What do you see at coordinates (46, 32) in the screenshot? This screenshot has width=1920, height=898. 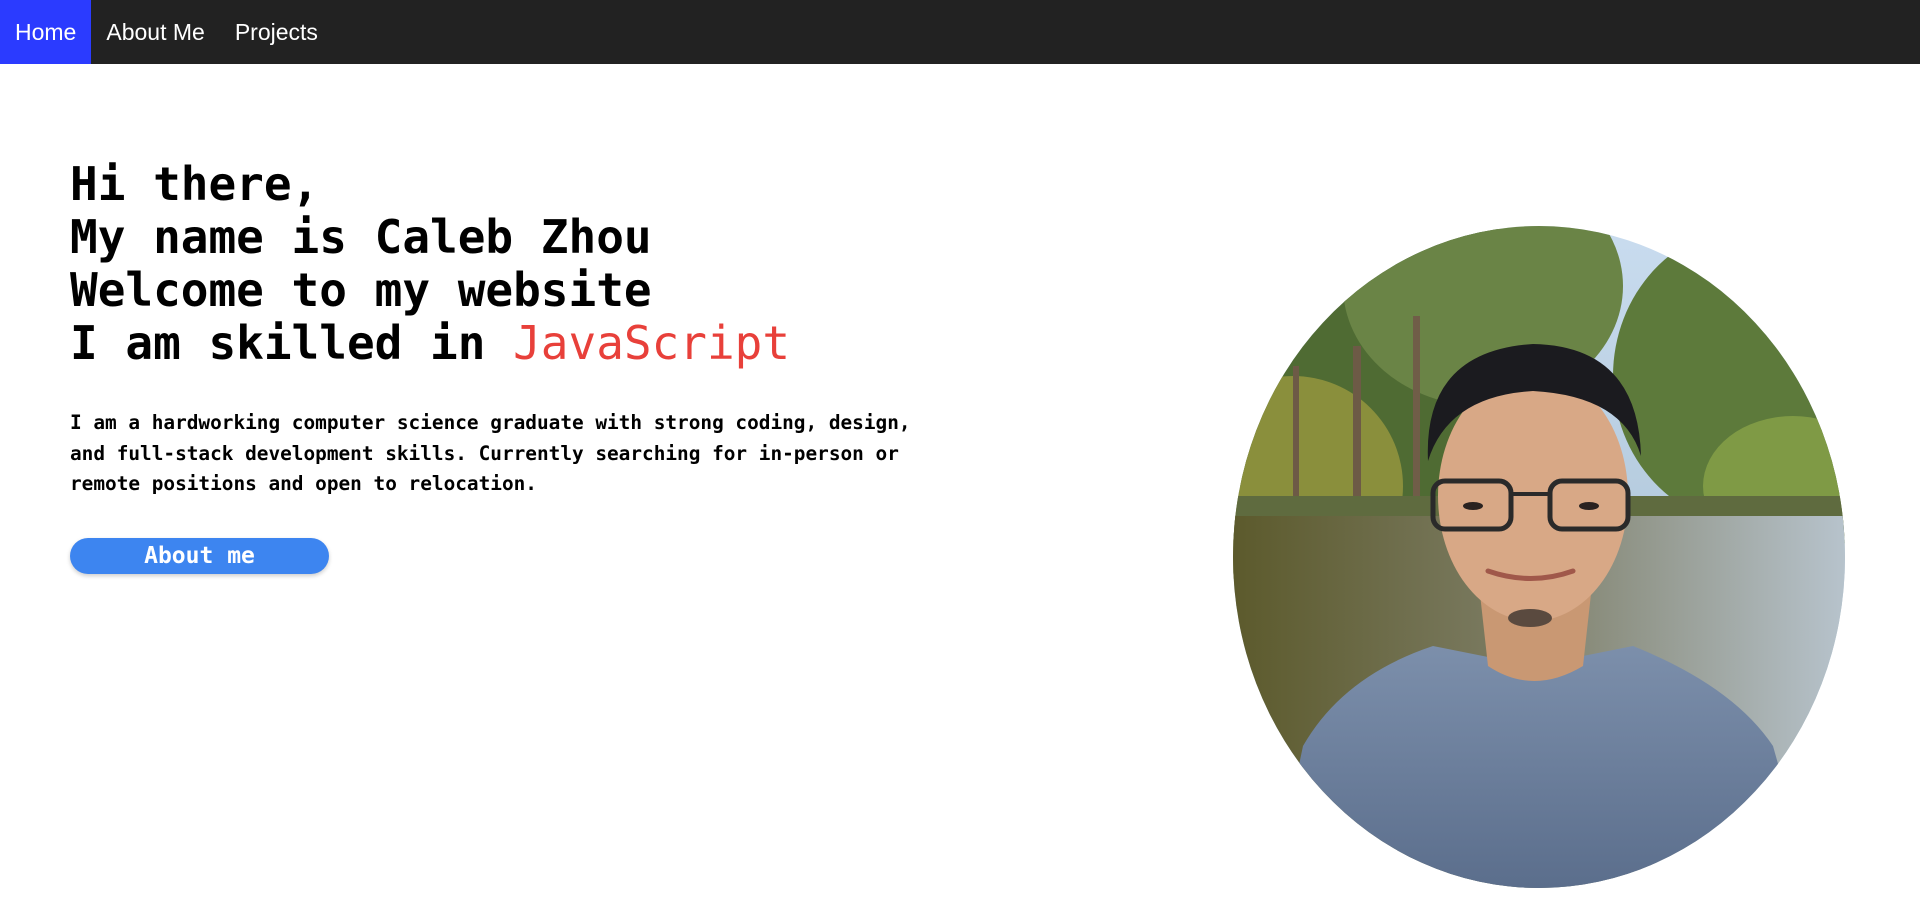 I see `nav-link-home: Home` at bounding box center [46, 32].